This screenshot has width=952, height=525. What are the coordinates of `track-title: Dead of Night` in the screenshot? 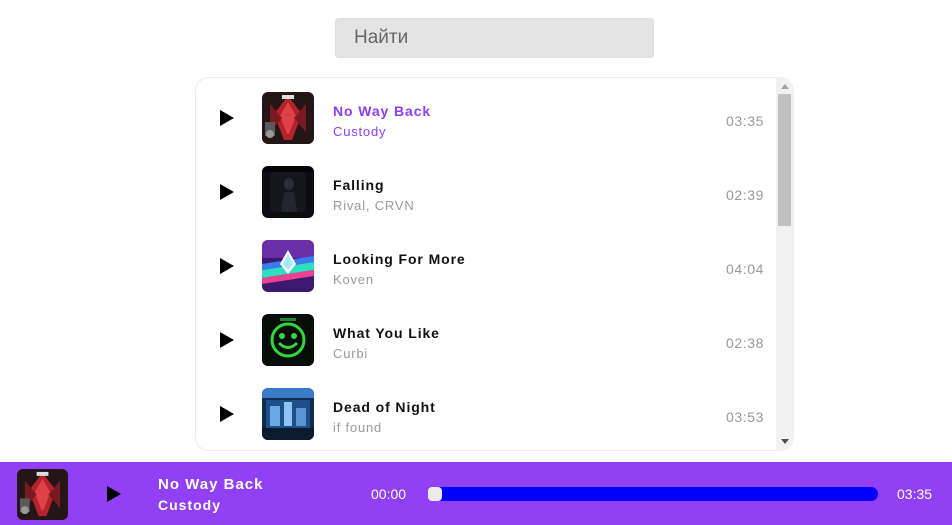 It's located at (384, 407).